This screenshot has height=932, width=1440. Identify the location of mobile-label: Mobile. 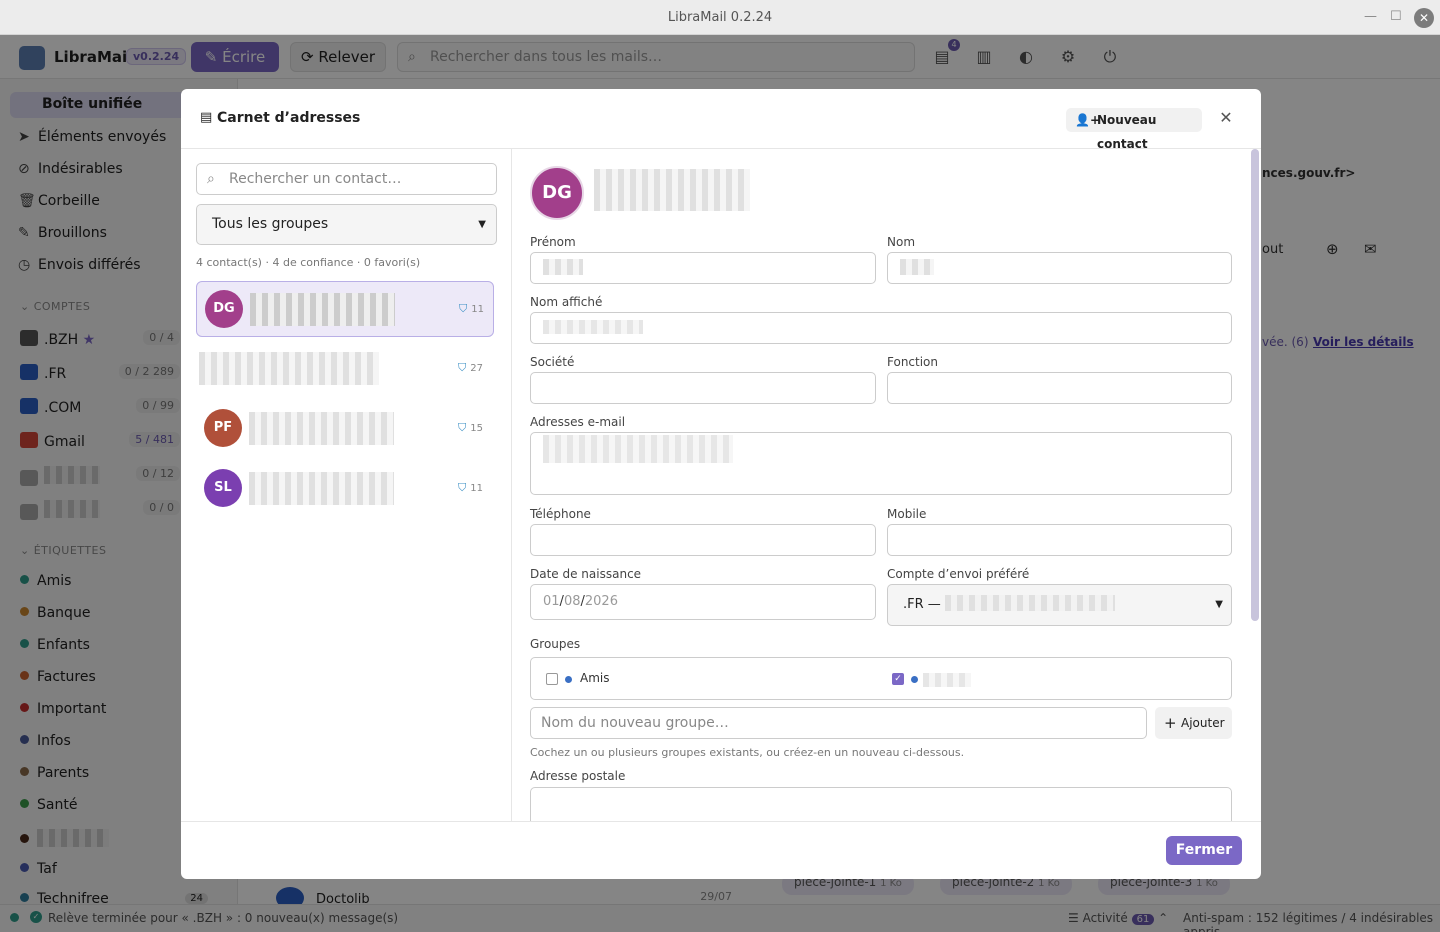
(907, 514).